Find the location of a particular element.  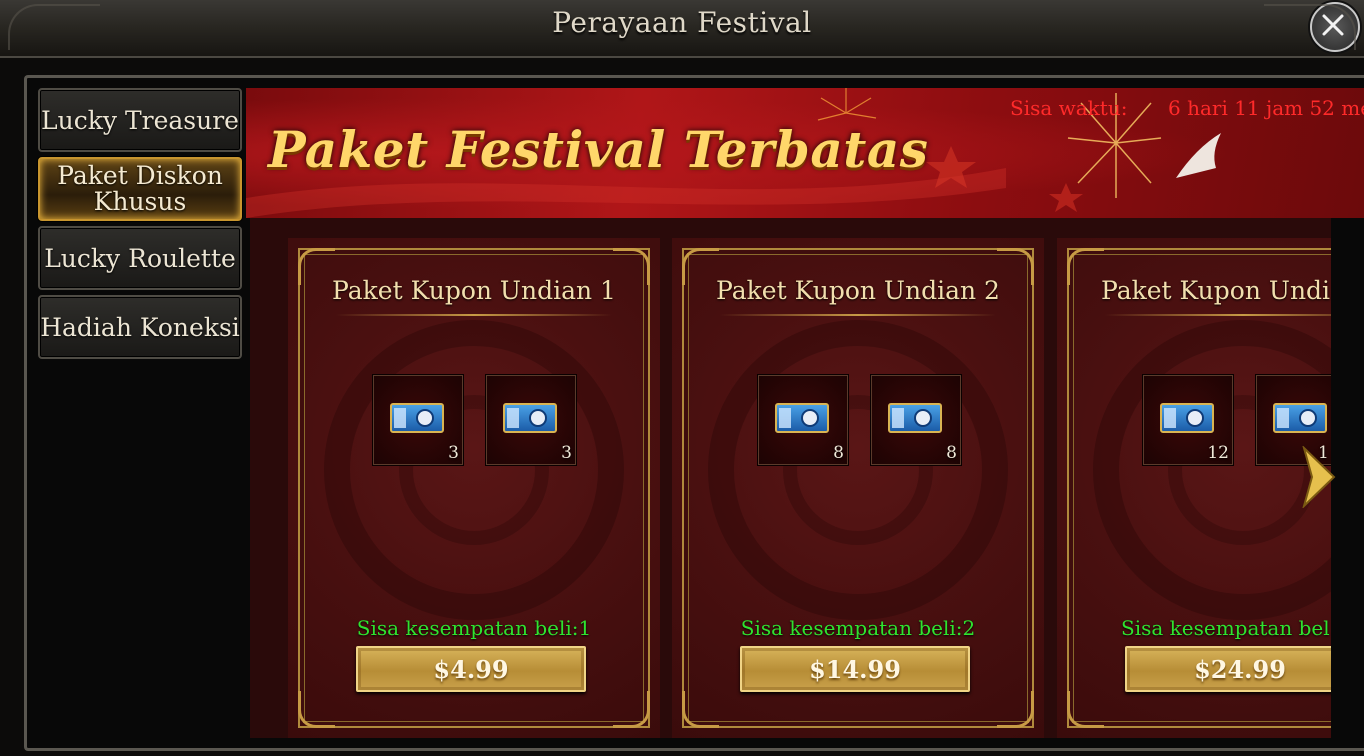

tab-label: Lucky Roulette is located at coordinates (140, 258).